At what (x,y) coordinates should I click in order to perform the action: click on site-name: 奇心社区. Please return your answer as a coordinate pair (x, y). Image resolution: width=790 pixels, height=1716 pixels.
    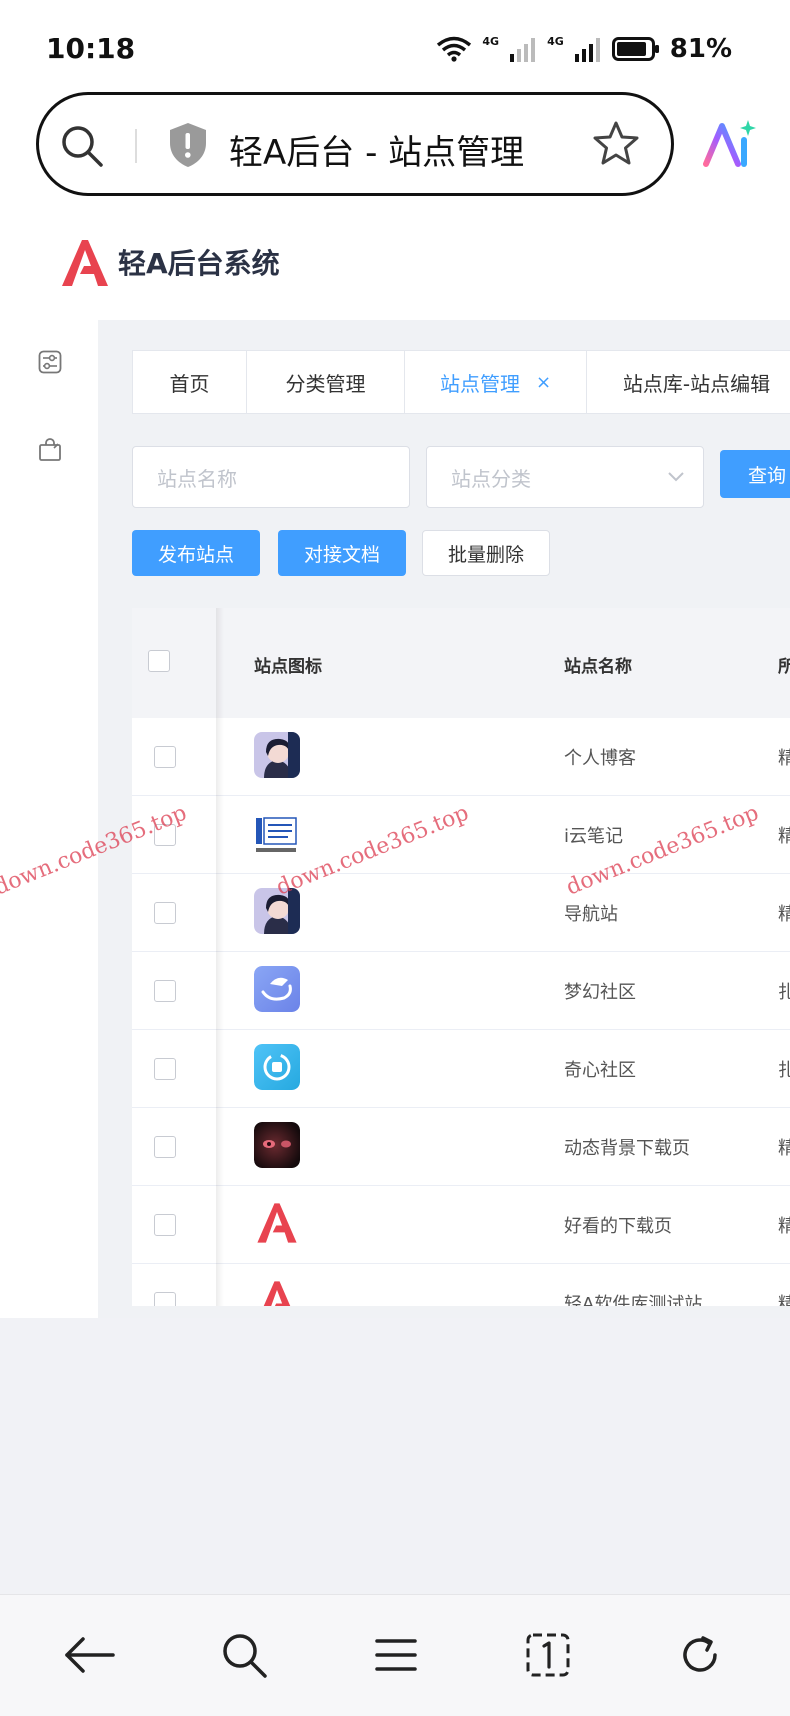
    Looking at the image, I should click on (600, 1070).